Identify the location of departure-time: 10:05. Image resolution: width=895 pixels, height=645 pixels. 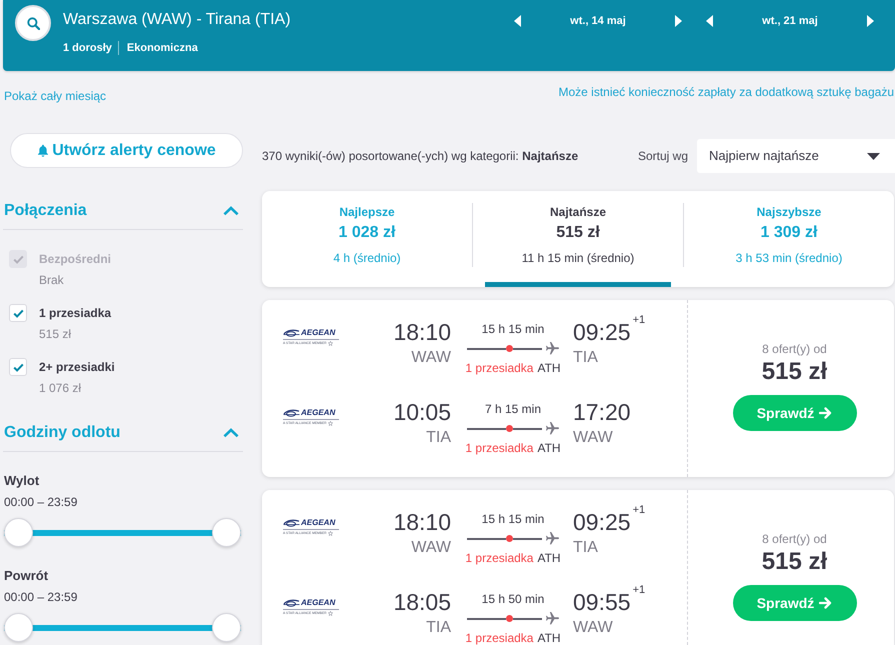
(421, 412).